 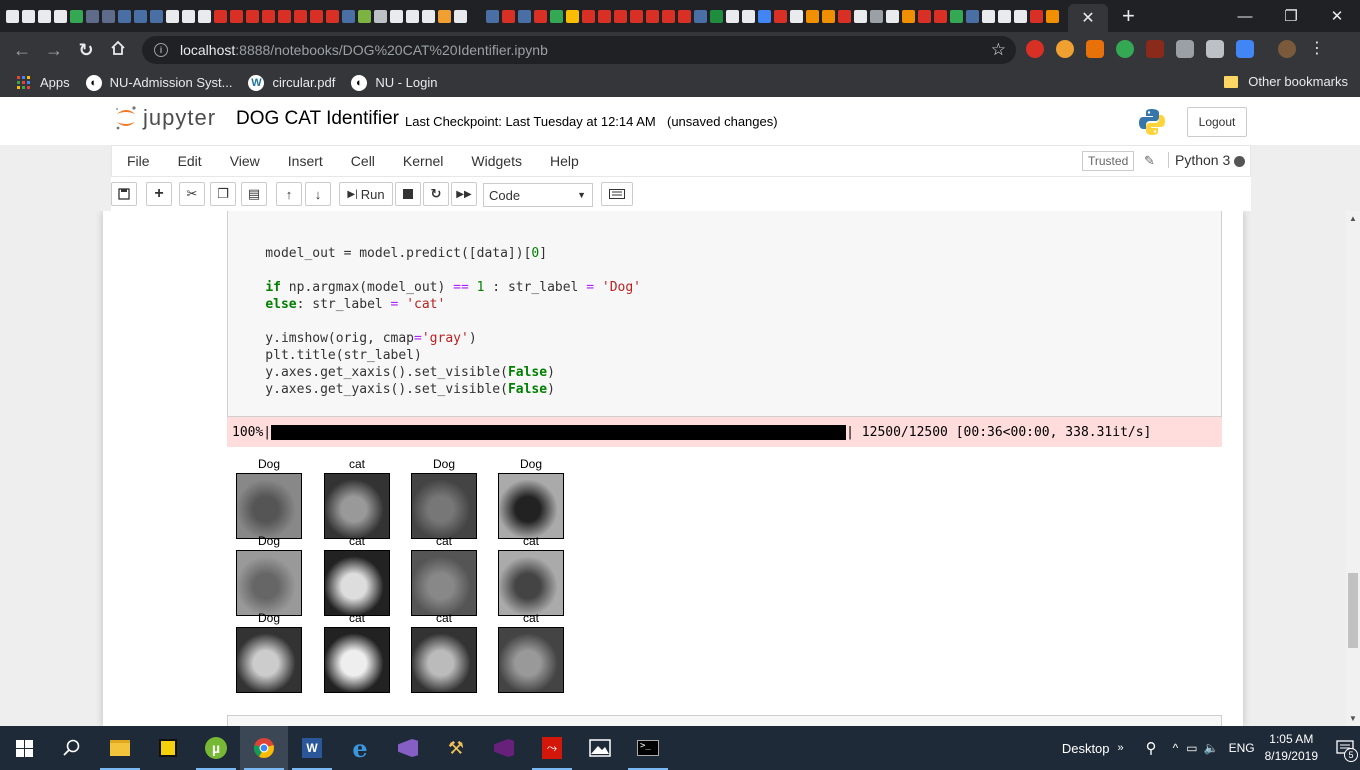 I want to click on home-icon, so click(x=118, y=50).